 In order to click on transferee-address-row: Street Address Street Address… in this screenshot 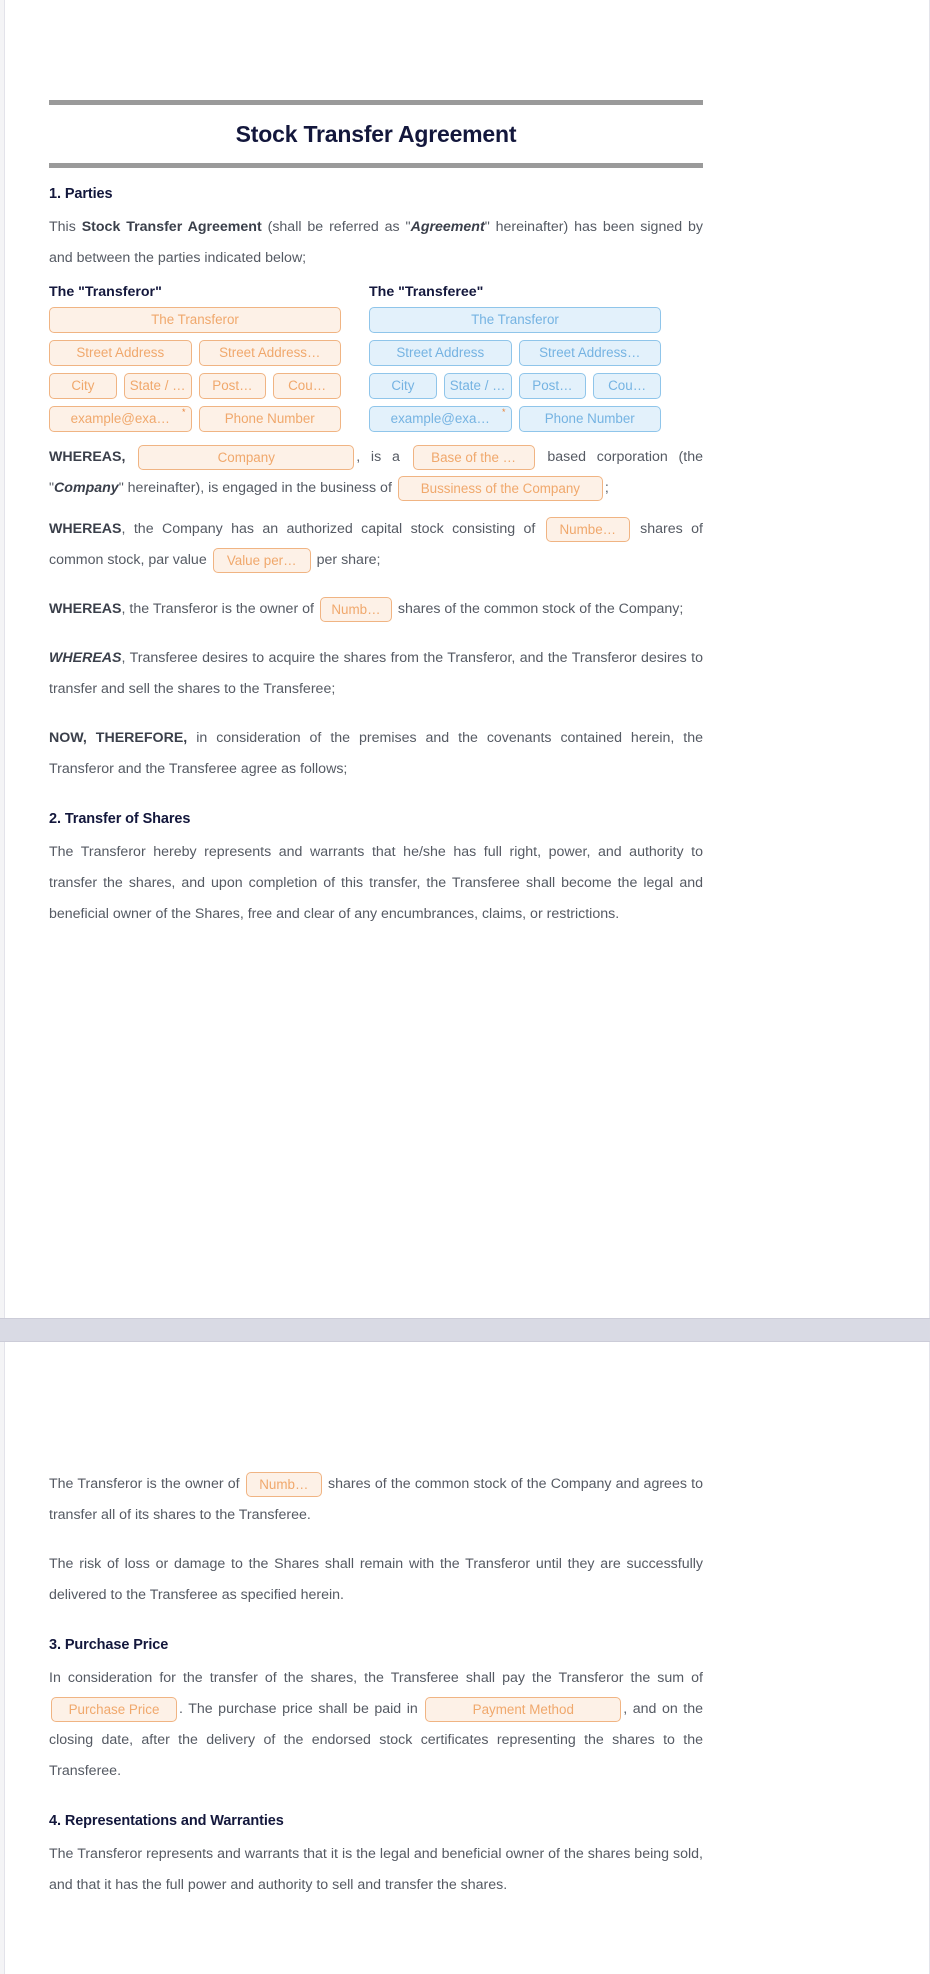, I will do `click(515, 353)`.